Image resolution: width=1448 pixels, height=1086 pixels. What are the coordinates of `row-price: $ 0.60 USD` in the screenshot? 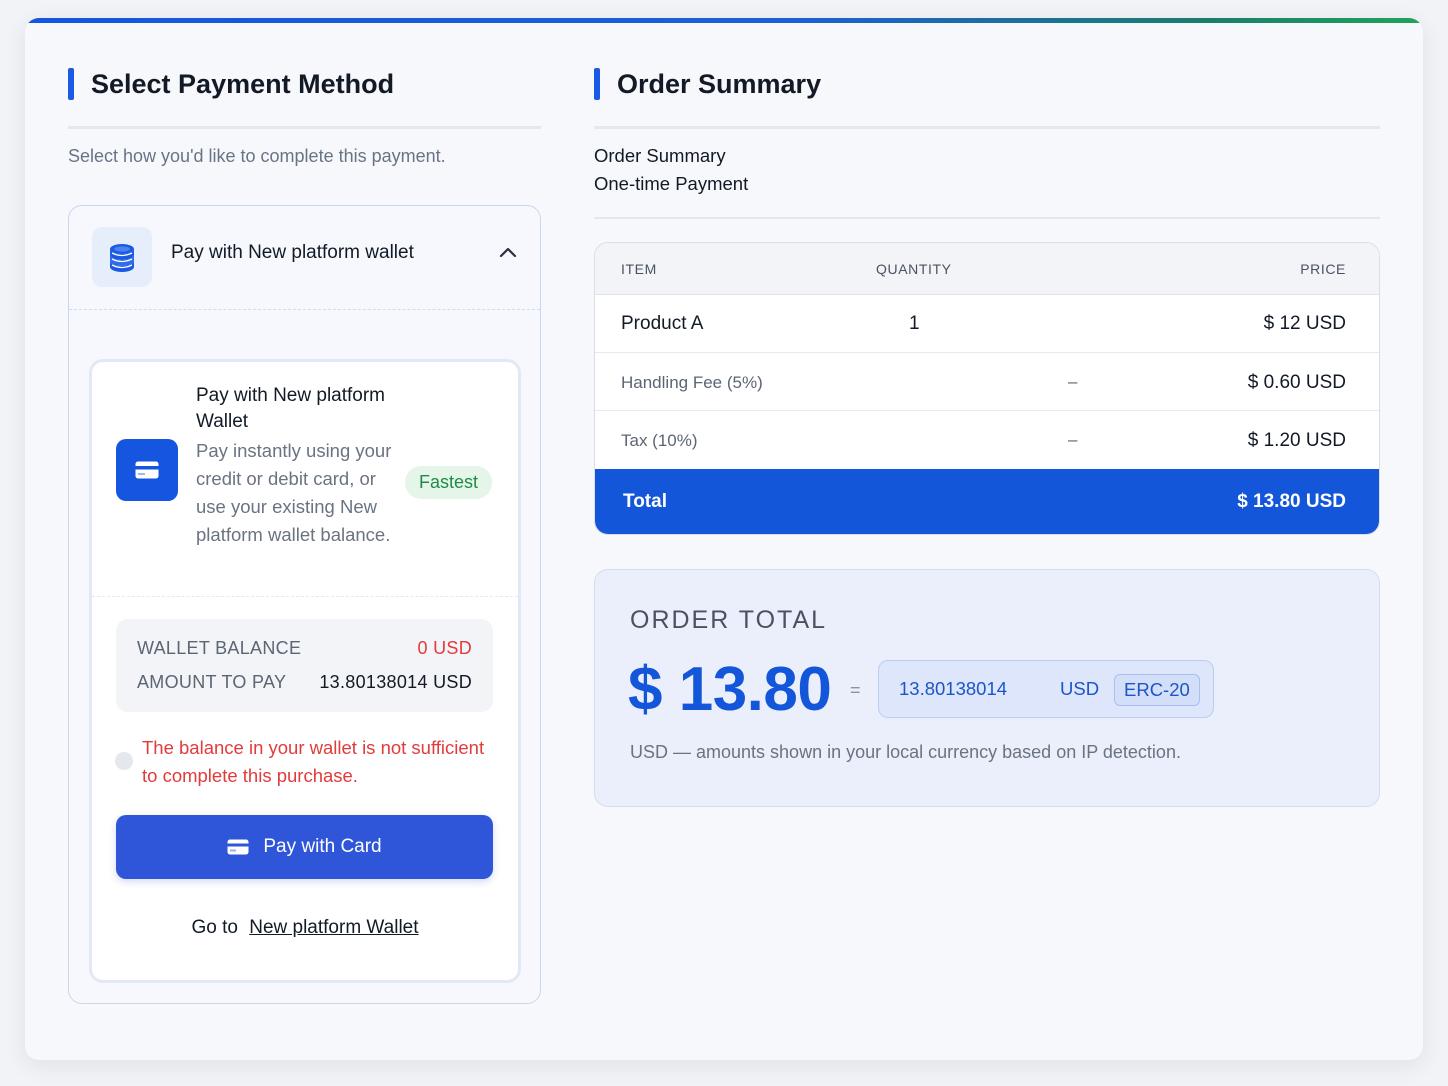 It's located at (1296, 382).